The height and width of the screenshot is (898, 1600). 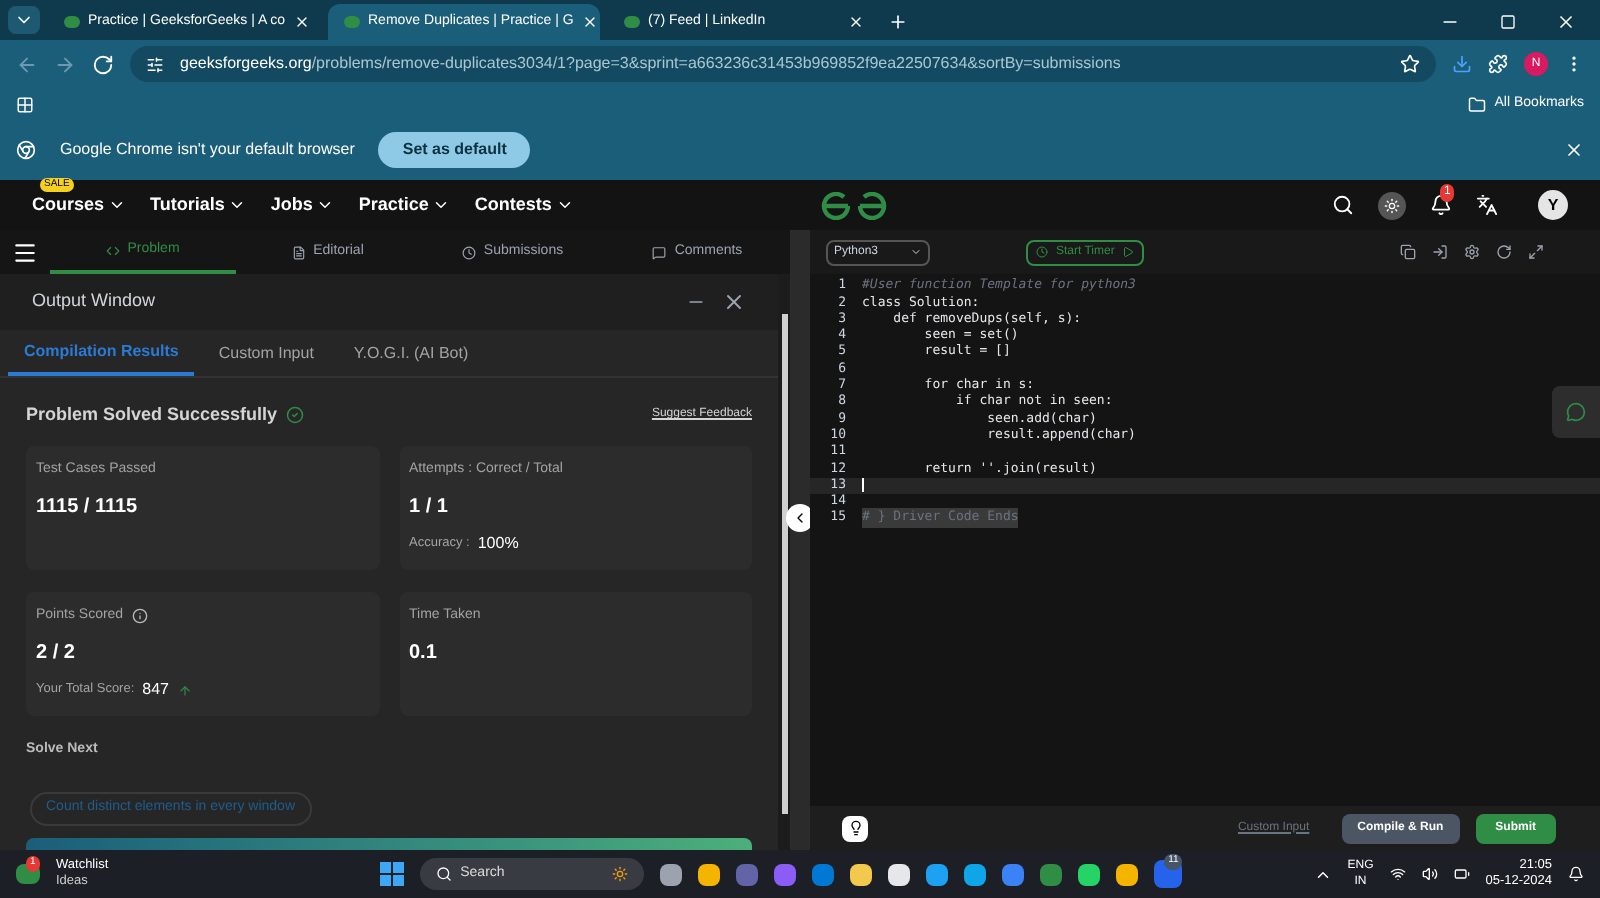 I want to click on menu-icon, so click(x=25, y=252).